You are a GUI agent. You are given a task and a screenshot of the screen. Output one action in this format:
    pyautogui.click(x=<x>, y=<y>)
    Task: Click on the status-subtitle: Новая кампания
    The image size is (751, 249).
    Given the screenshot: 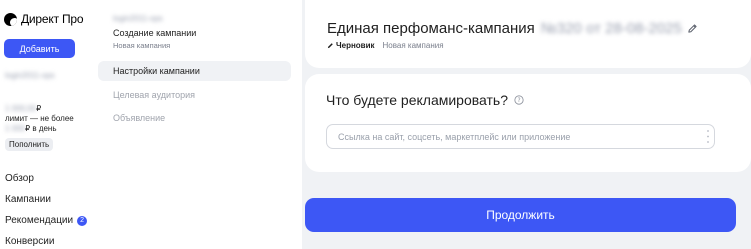 What is the action you would take?
    pyautogui.click(x=413, y=45)
    